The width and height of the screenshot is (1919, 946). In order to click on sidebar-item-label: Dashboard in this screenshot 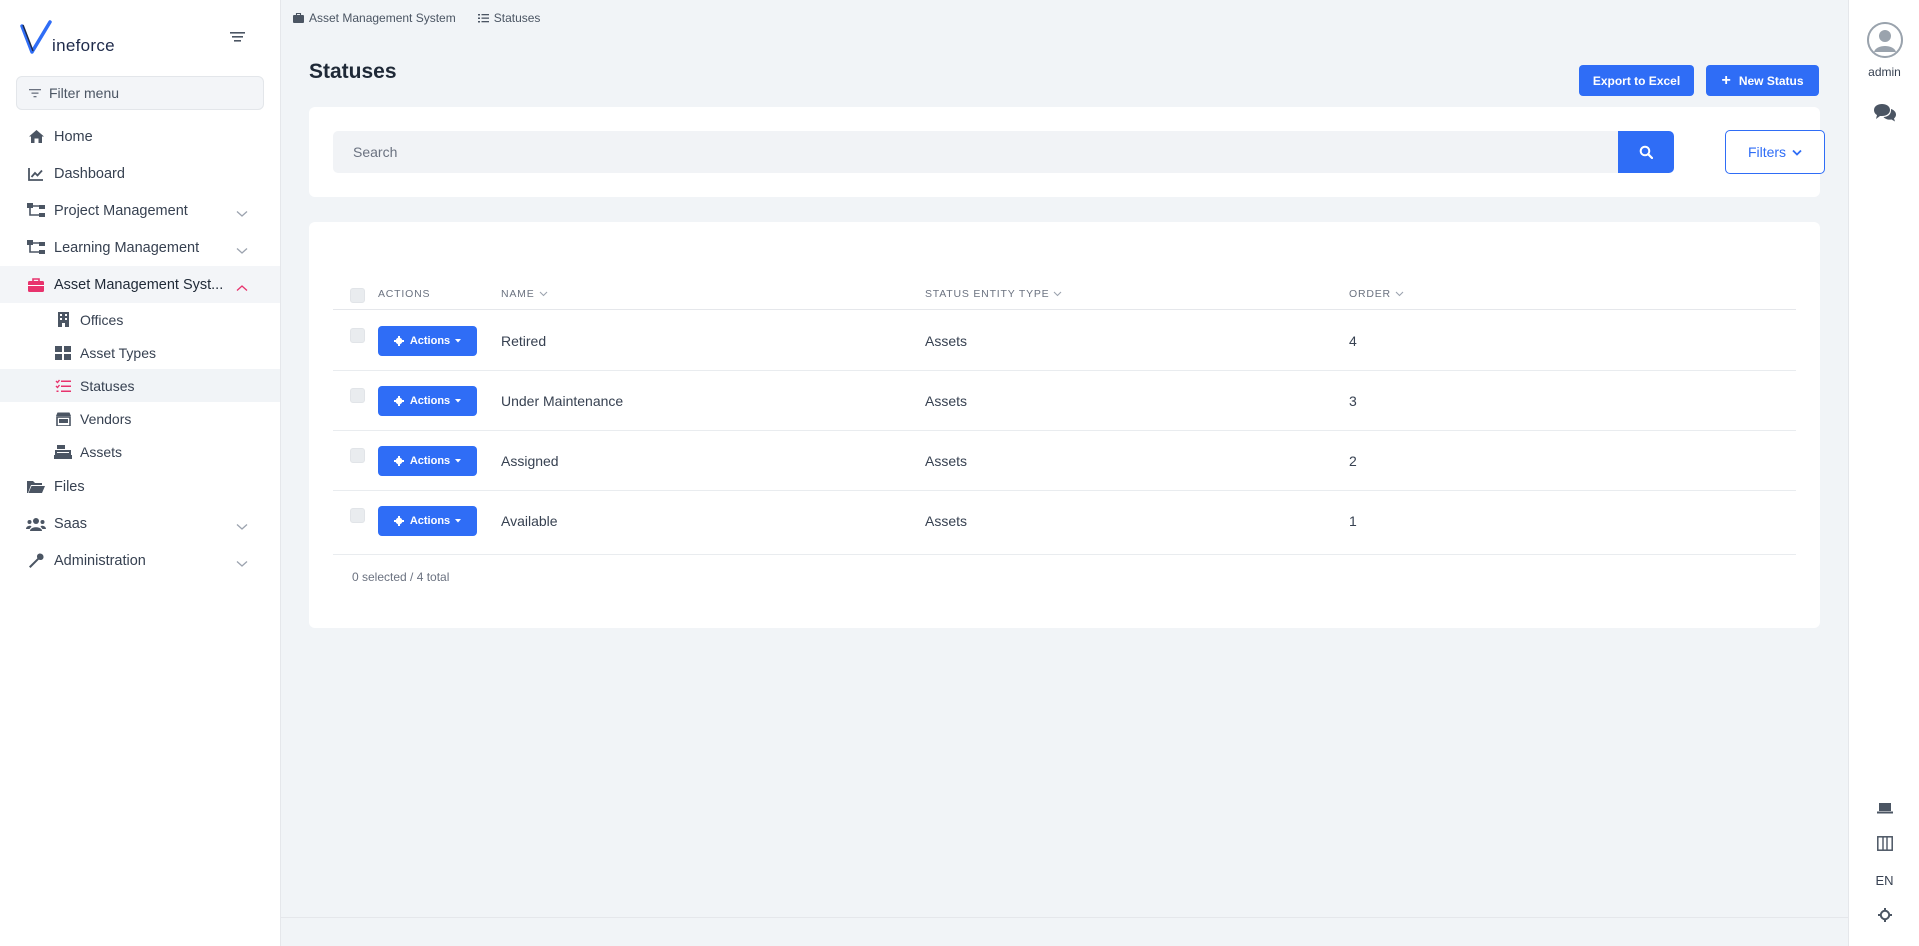, I will do `click(89, 173)`.